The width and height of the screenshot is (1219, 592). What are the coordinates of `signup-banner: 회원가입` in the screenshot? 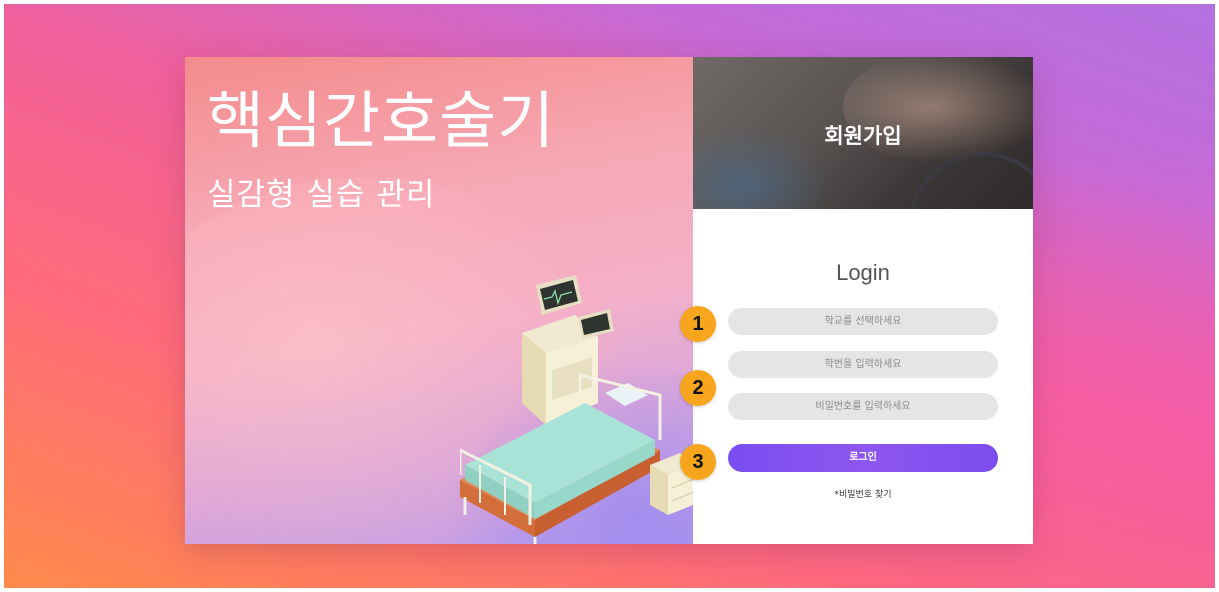 It's located at (863, 133).